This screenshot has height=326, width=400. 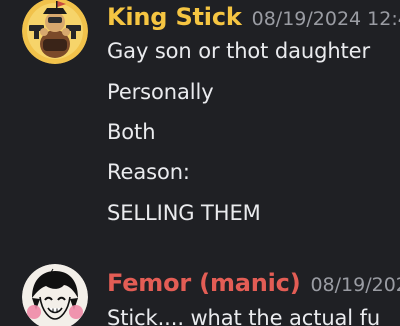 What do you see at coordinates (355, 285) in the screenshot?
I see `timestamp: 08/19/202` at bounding box center [355, 285].